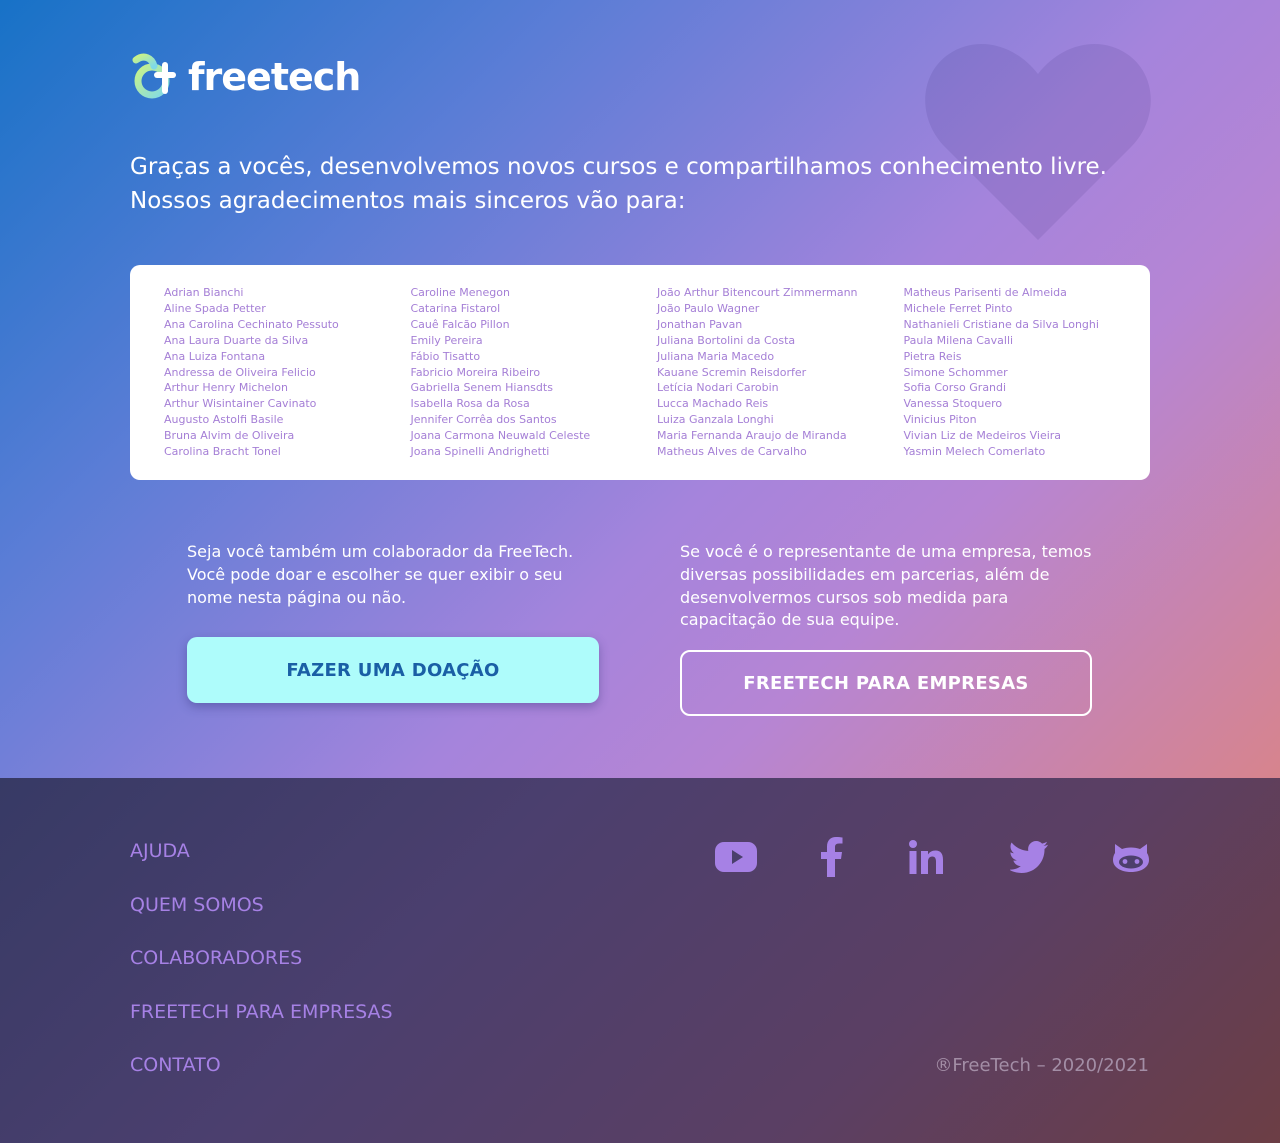 The height and width of the screenshot is (1143, 1280). What do you see at coordinates (480, 452) in the screenshot?
I see `contributor-name: Joana Spinelli Andrighetti` at bounding box center [480, 452].